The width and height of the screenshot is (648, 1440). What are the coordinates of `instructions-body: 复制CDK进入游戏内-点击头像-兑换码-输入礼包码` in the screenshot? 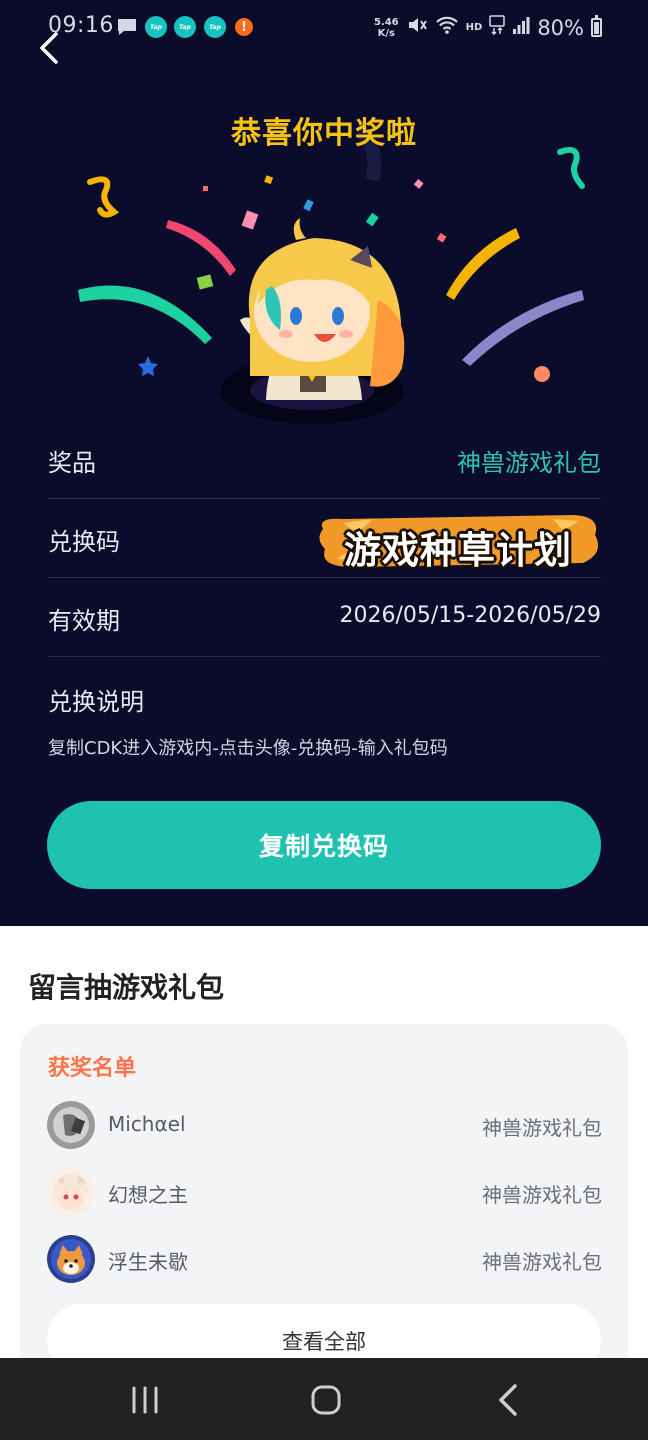 It's located at (248, 748).